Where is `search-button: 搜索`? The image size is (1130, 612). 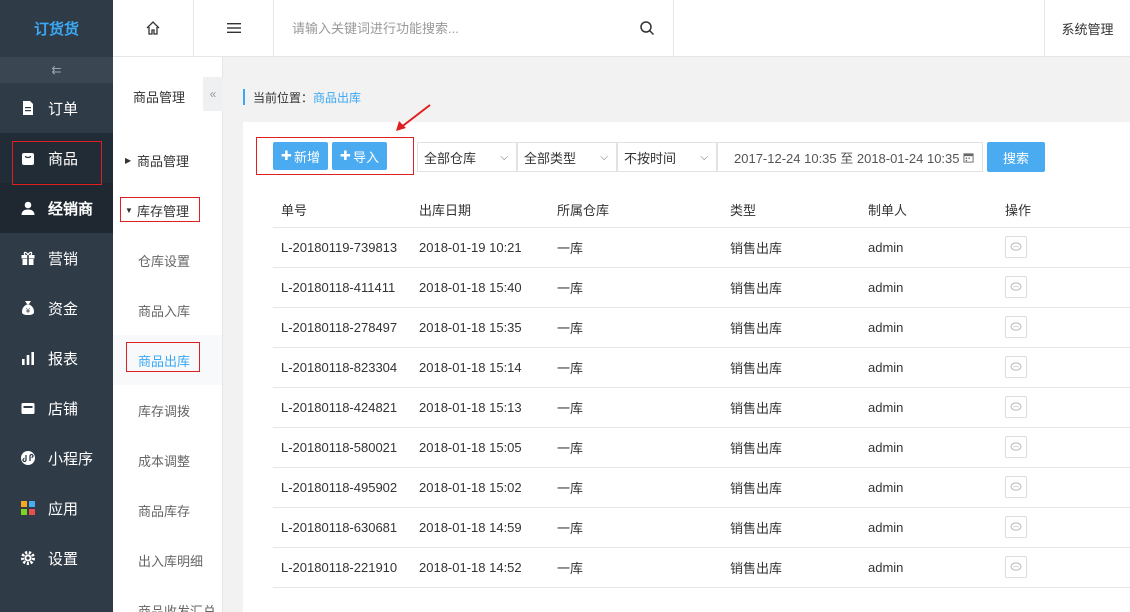
search-button: 搜索 is located at coordinates (1016, 157).